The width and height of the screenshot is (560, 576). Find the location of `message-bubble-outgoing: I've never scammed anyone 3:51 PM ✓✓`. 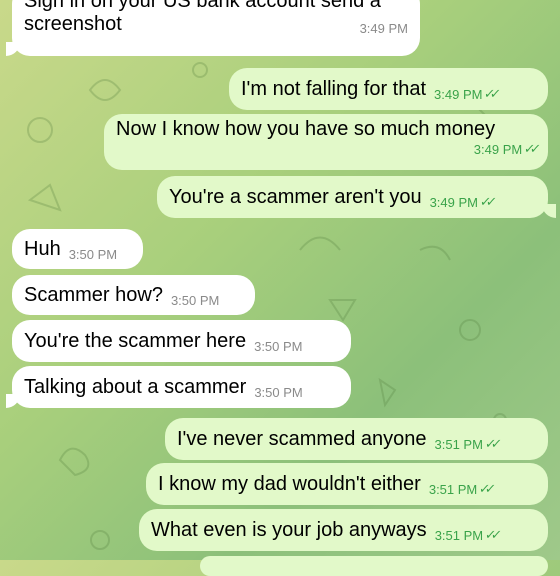

message-bubble-outgoing: I've never scammed anyone 3:51 PM ✓✓ is located at coordinates (356, 439).